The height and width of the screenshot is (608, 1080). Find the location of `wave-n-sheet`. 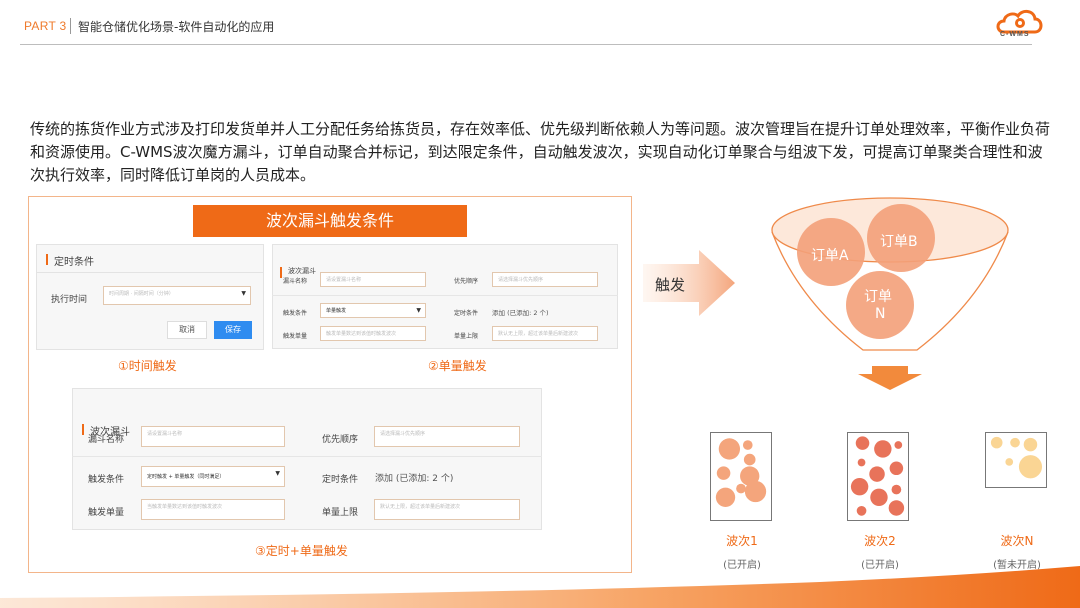

wave-n-sheet is located at coordinates (1016, 460).